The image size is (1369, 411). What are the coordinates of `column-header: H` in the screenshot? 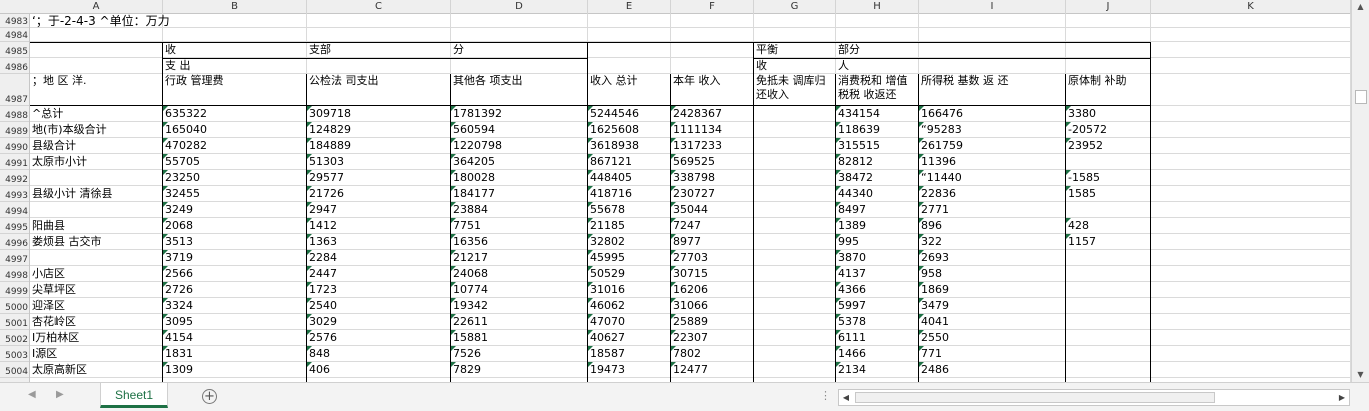 It's located at (877, 7).